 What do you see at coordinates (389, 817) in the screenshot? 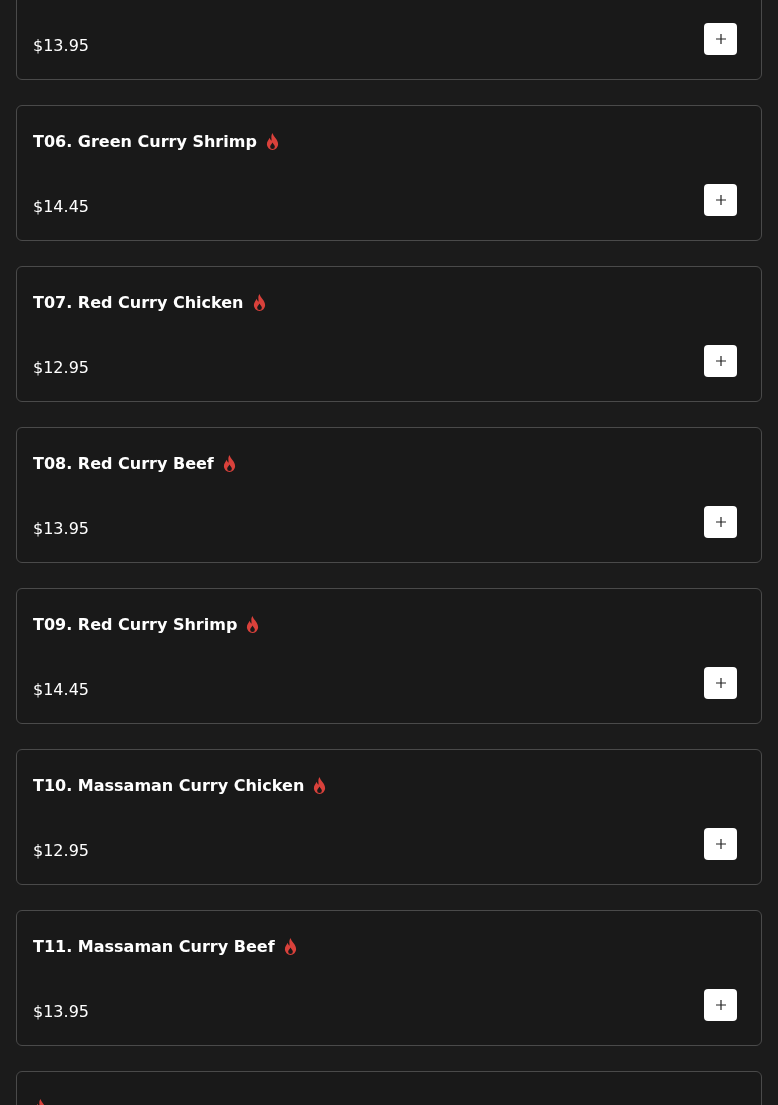
I see `menu-item-card: T10. Massaman Curry Chicken $12.95` at bounding box center [389, 817].